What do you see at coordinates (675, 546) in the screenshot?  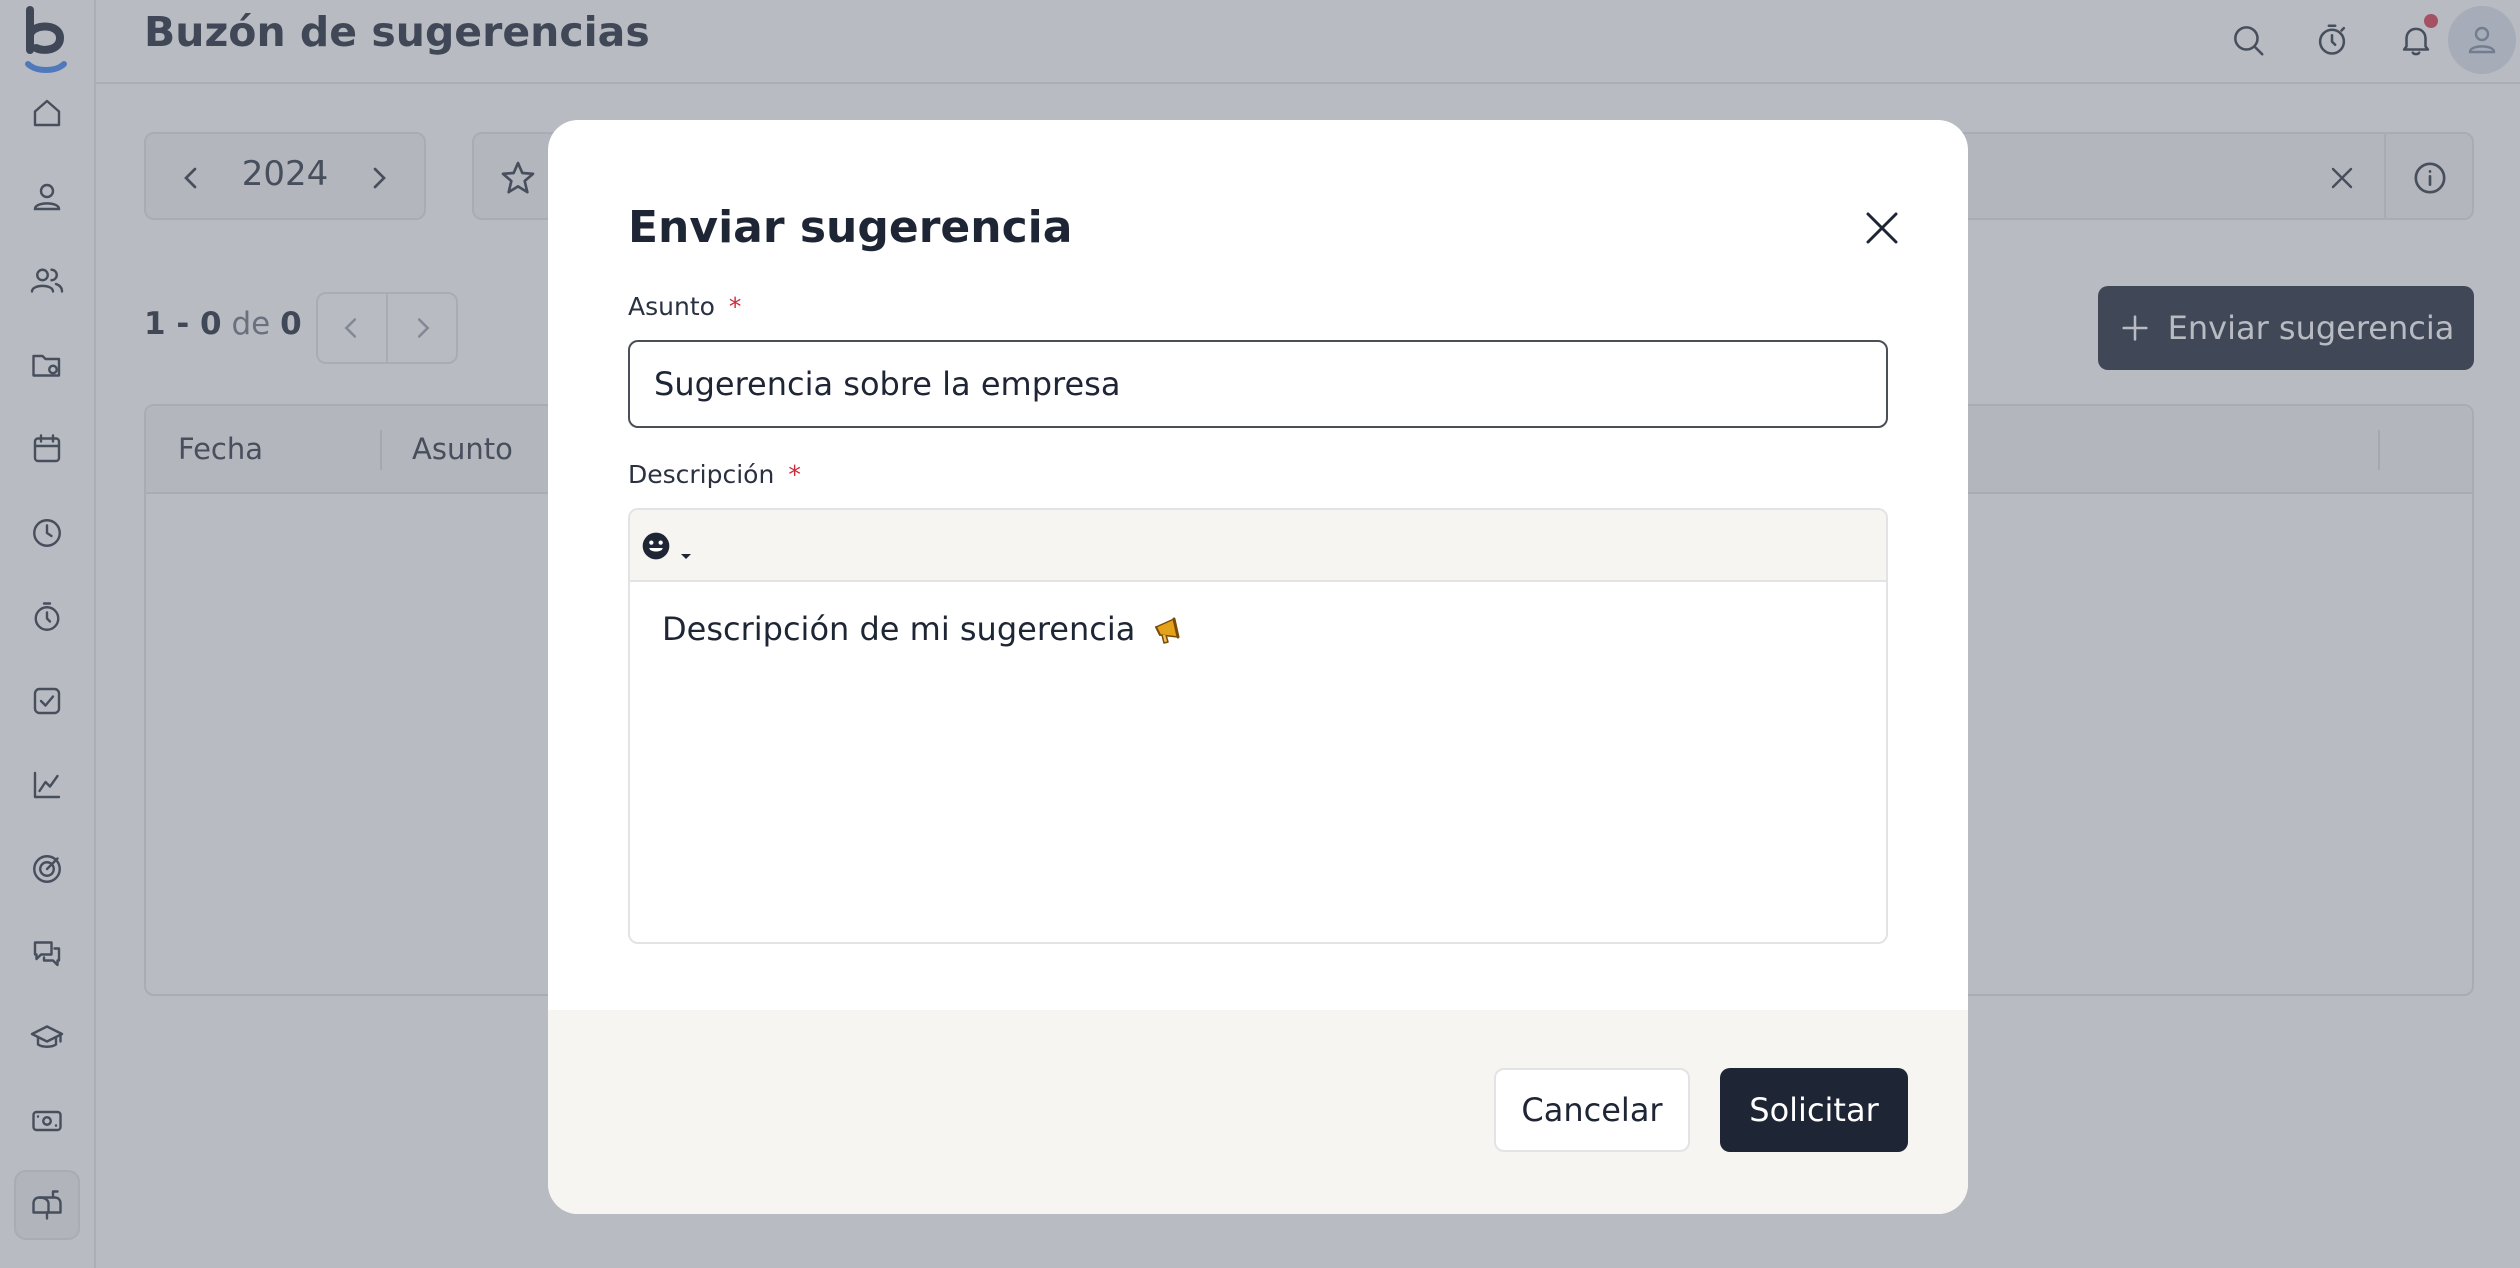 I see `emoji-picker-button` at bounding box center [675, 546].